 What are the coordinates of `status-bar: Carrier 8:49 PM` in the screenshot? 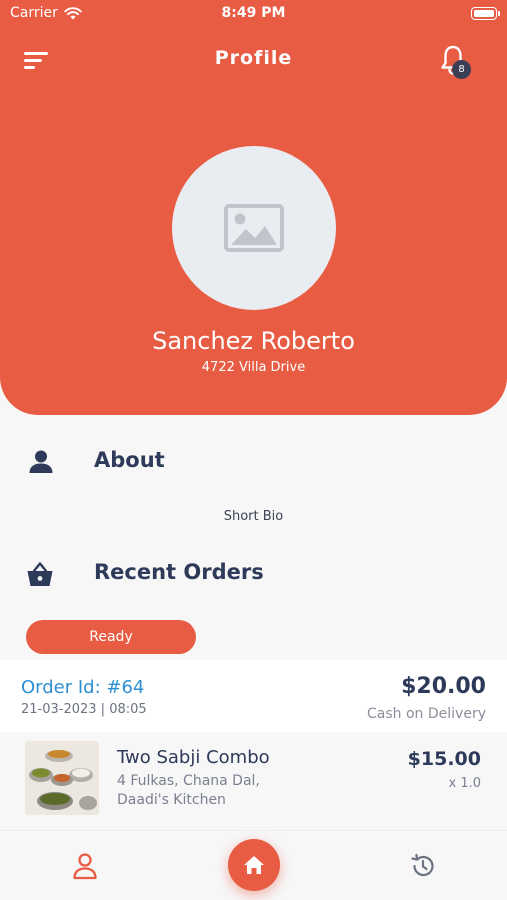 It's located at (253, 15).